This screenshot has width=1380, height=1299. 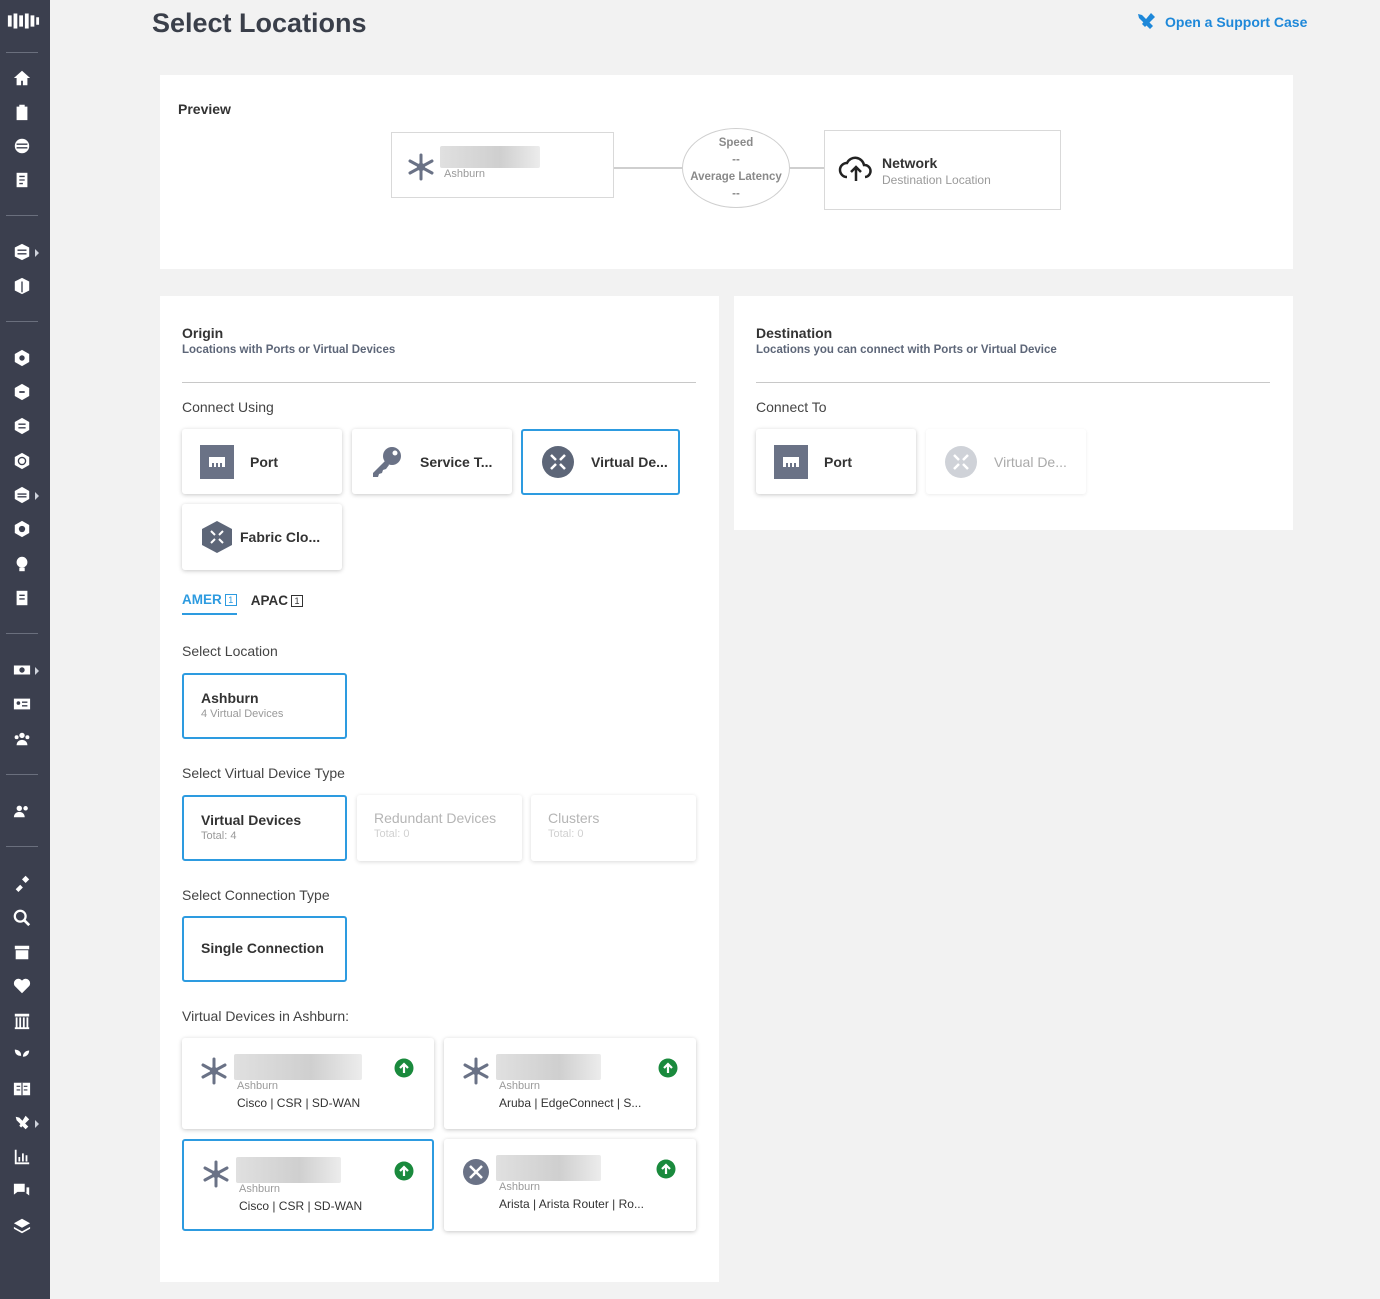 I want to click on search-icon, so click(x=22, y=918).